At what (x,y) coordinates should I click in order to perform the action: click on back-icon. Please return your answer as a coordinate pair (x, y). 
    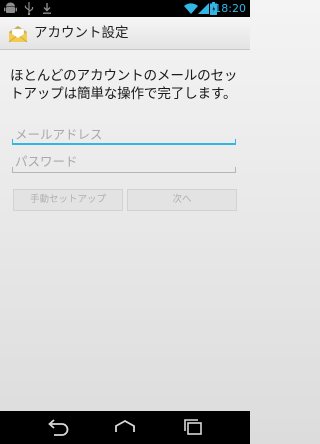
    Looking at the image, I should click on (58, 427).